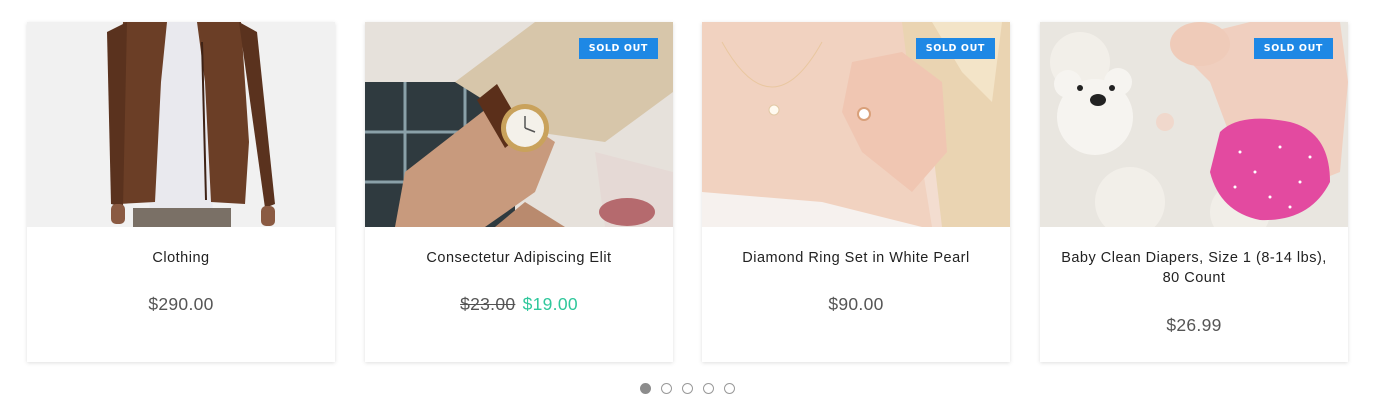 Image resolution: width=1374 pixels, height=414 pixels. What do you see at coordinates (519, 304) in the screenshot?
I see `product-price: $23.00 $19.00` at bounding box center [519, 304].